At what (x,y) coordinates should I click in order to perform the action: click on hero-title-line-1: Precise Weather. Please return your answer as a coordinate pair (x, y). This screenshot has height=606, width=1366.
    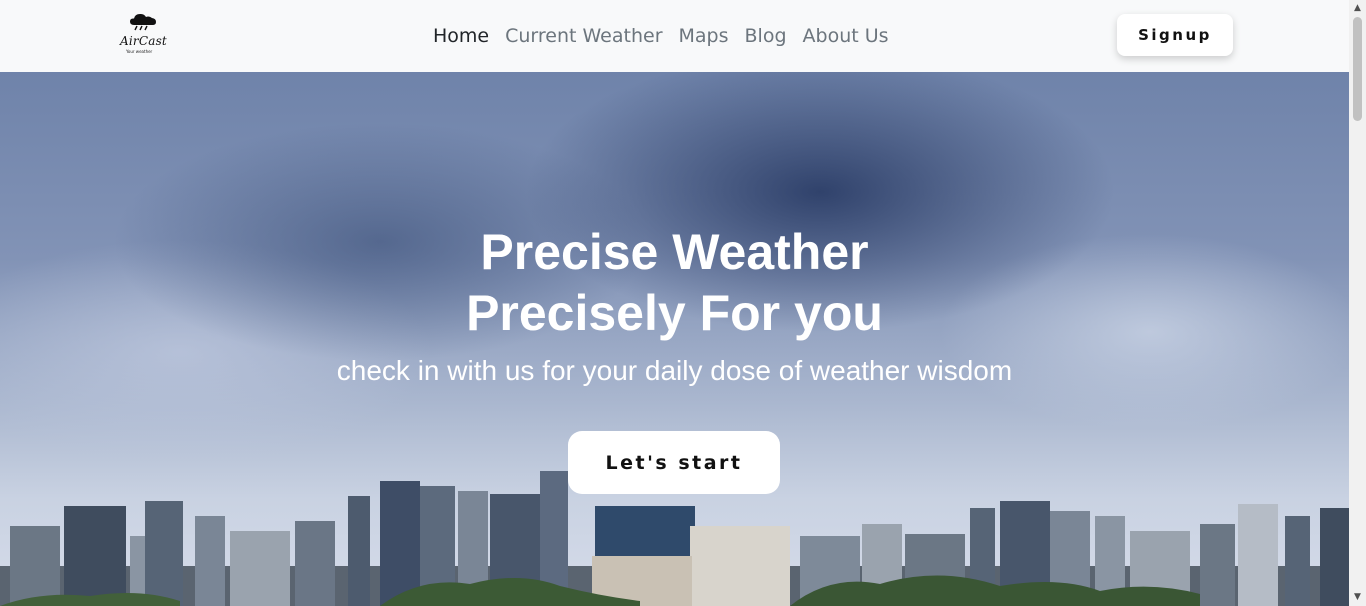
    Looking at the image, I should click on (674, 252).